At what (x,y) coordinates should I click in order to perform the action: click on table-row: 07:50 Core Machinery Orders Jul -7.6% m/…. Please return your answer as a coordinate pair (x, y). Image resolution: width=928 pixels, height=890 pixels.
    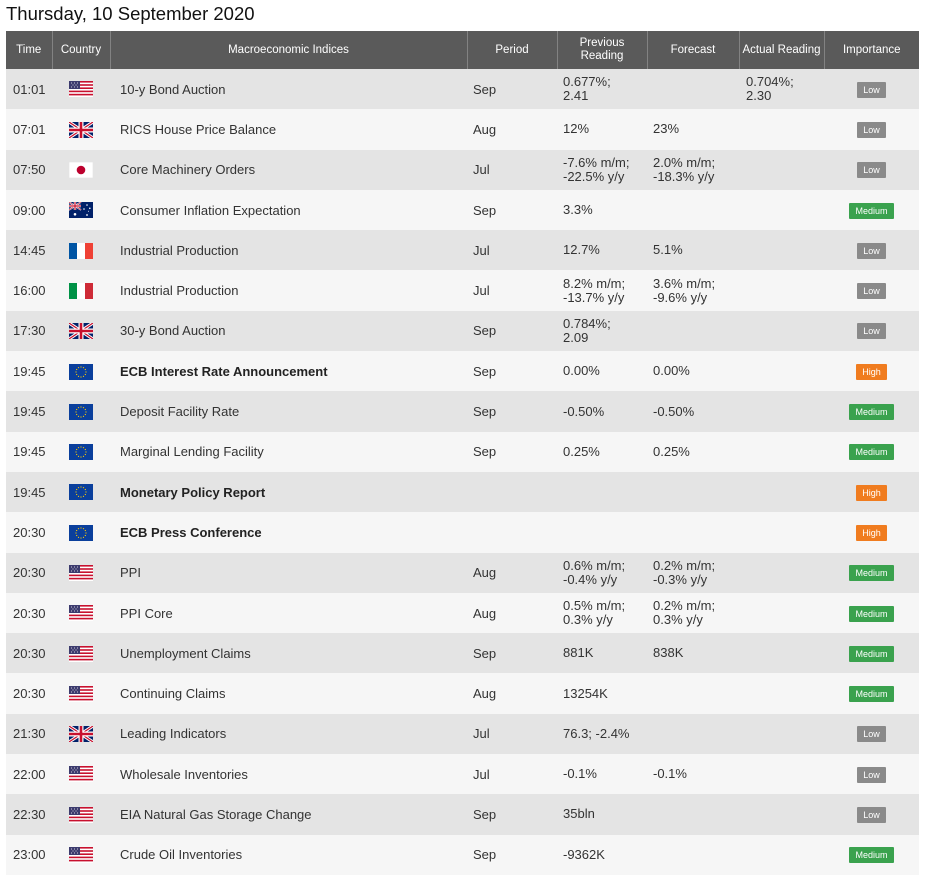
    Looking at the image, I should click on (462, 169).